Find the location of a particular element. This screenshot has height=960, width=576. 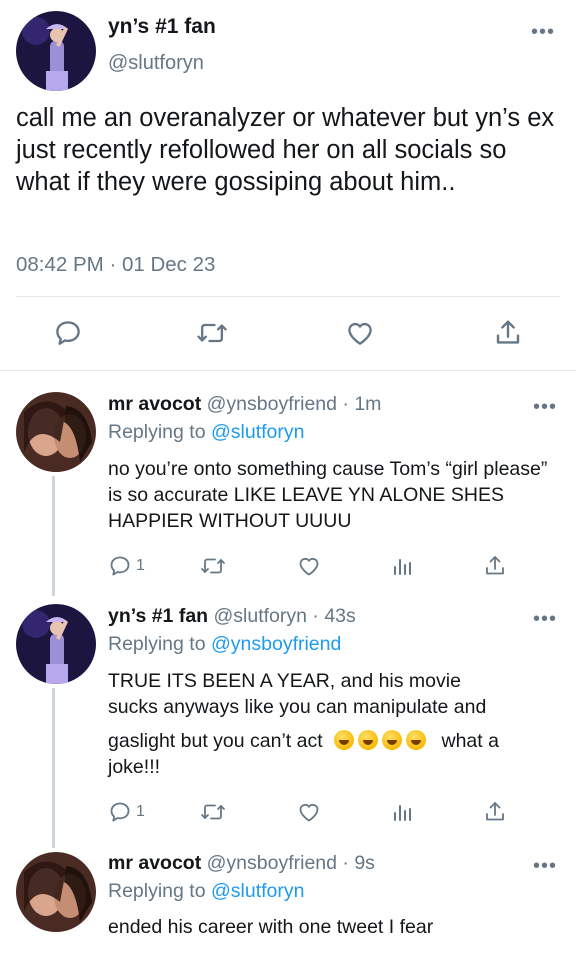

reply-3-avatar is located at coordinates (56, 892).